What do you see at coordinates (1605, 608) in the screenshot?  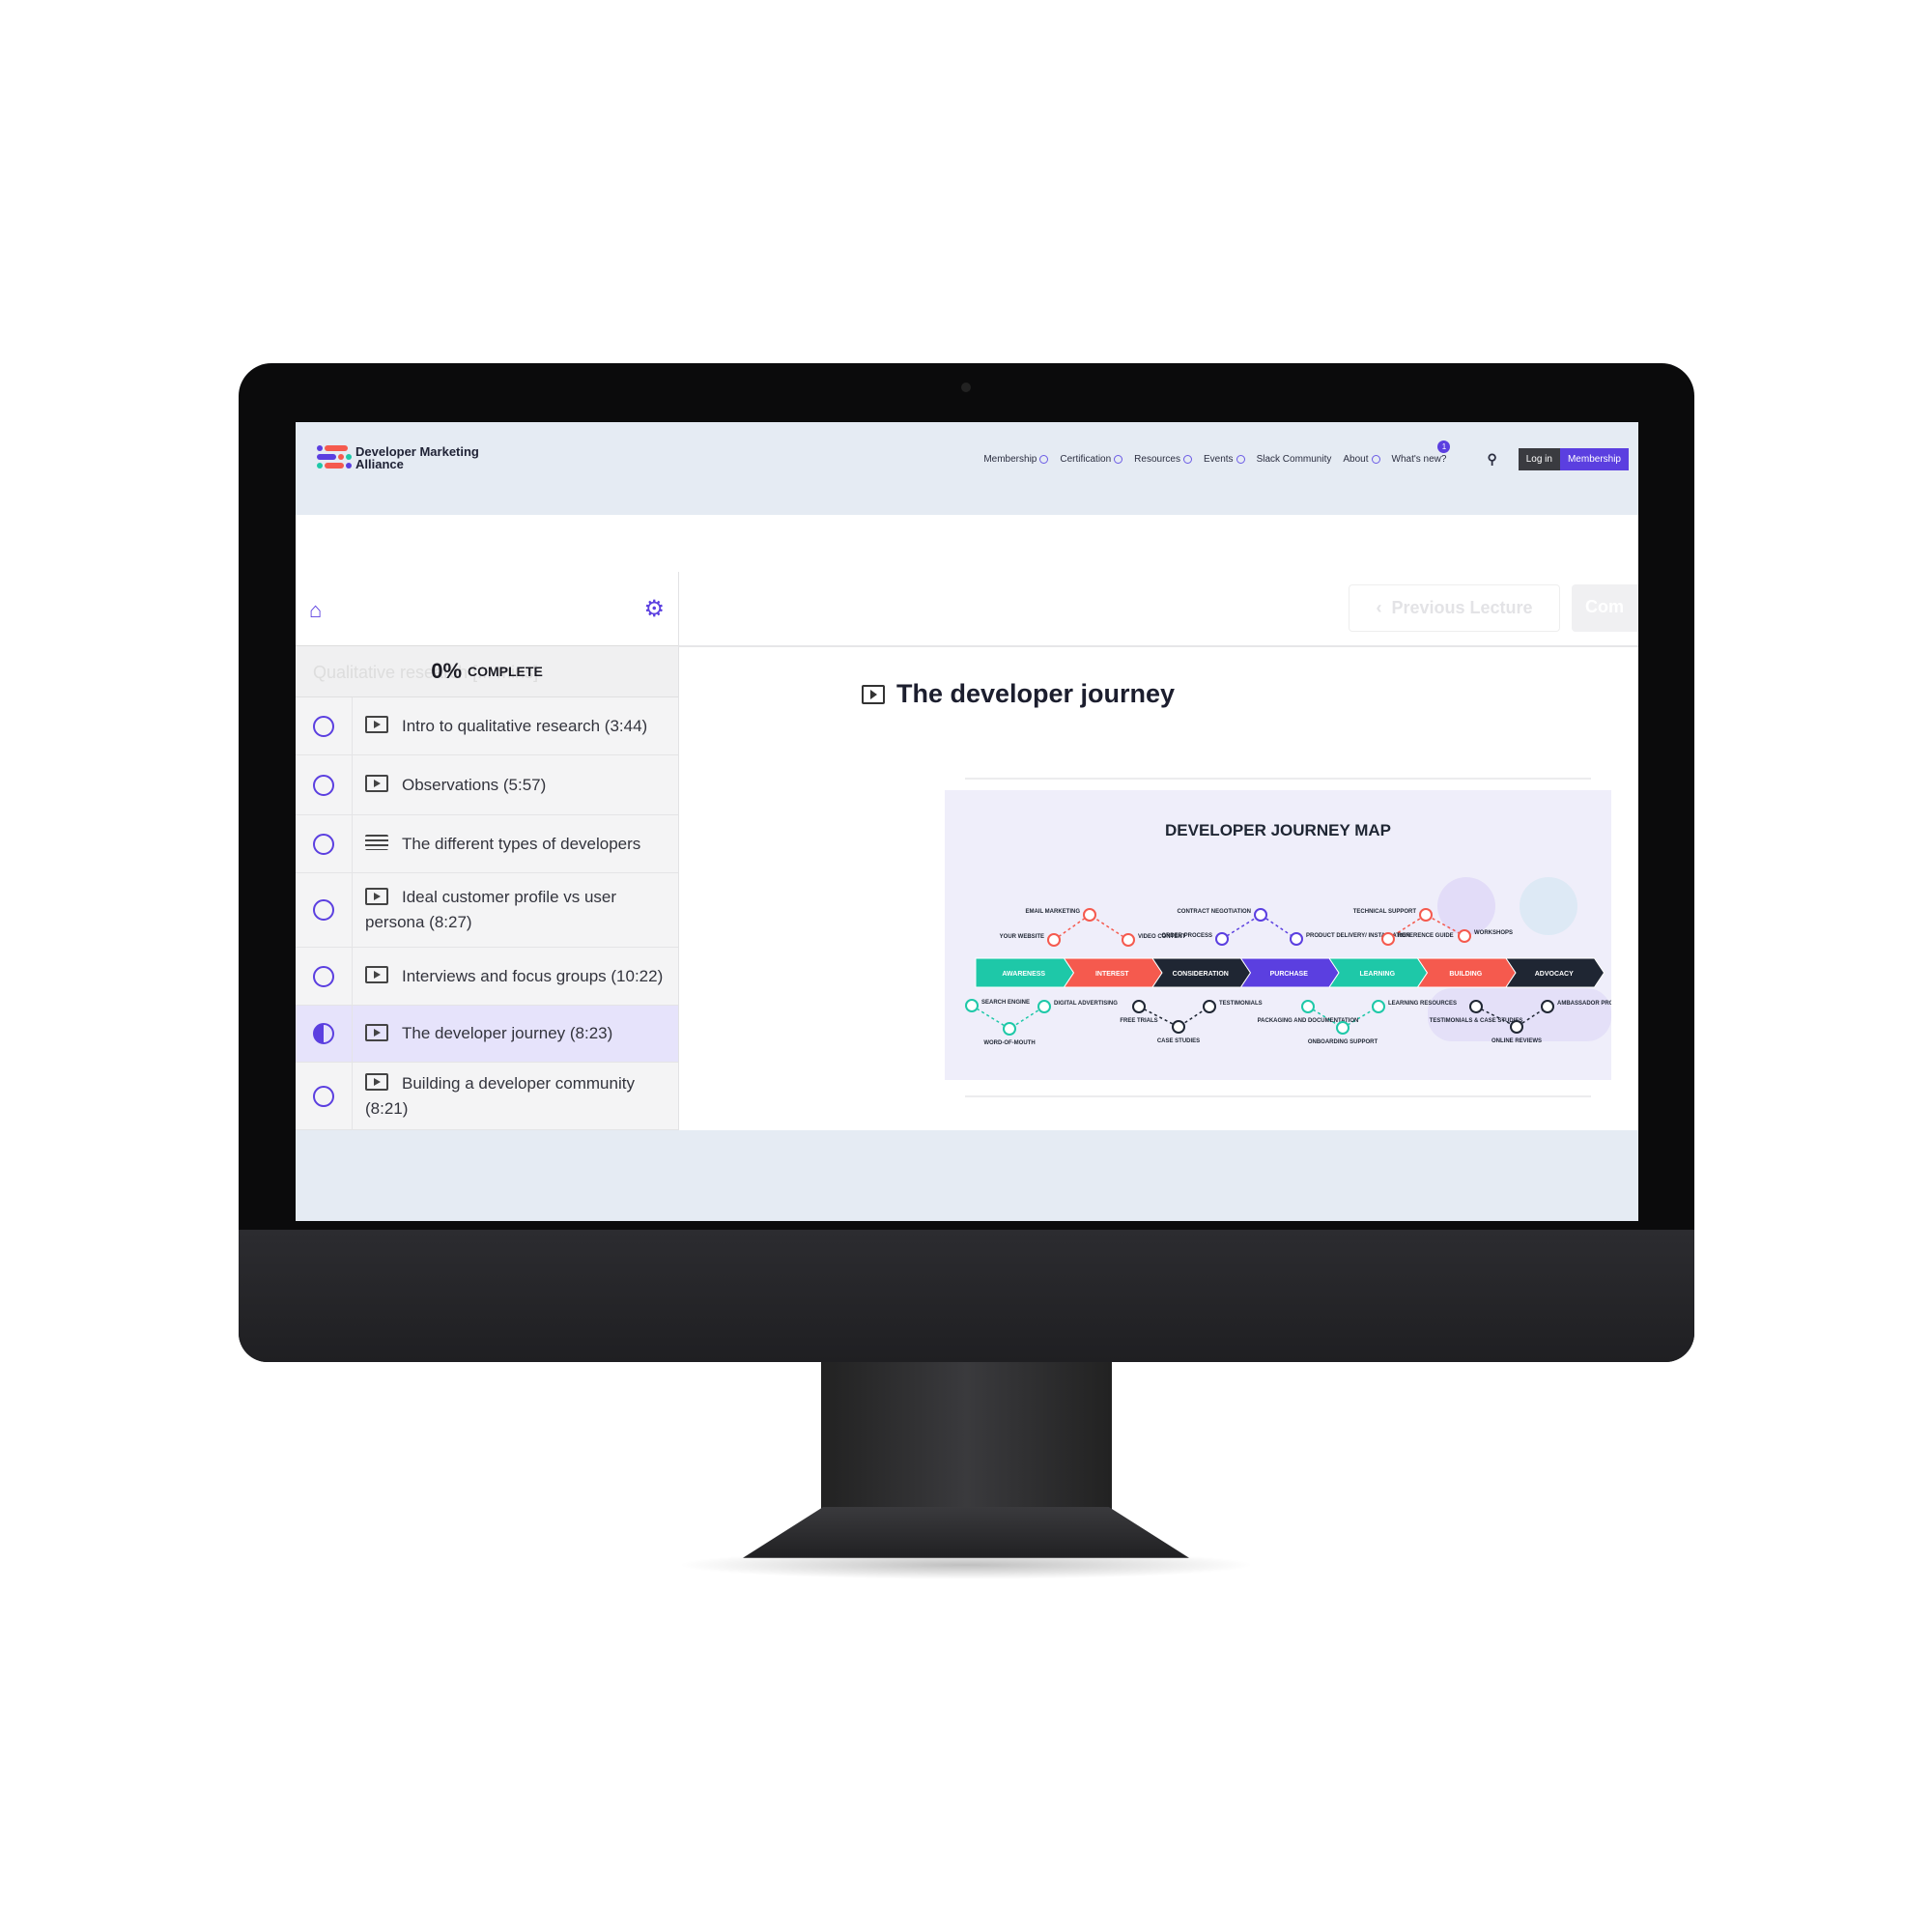 I see `complete-button: Com` at bounding box center [1605, 608].